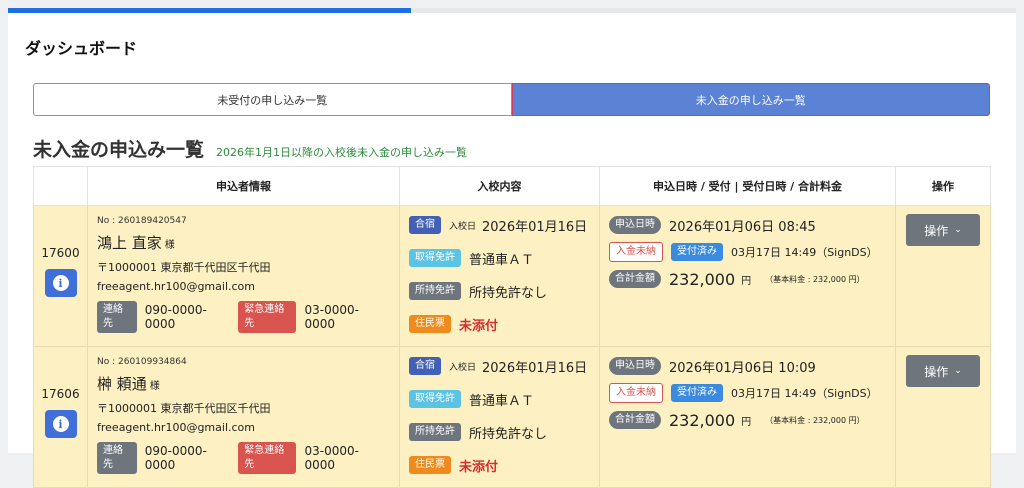 The image size is (1024, 488). I want to click on applied-at: 2026年01月06日 08:45, so click(742, 227).